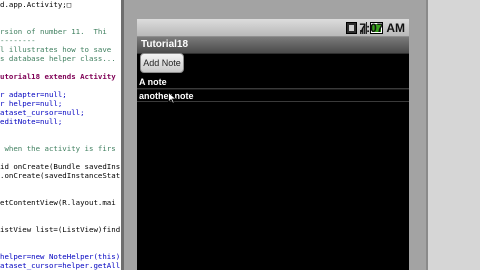 This screenshot has height=270, width=480. What do you see at coordinates (60, 166) in the screenshot?
I see `code-line: id onCreate(Bundle savedIns` at bounding box center [60, 166].